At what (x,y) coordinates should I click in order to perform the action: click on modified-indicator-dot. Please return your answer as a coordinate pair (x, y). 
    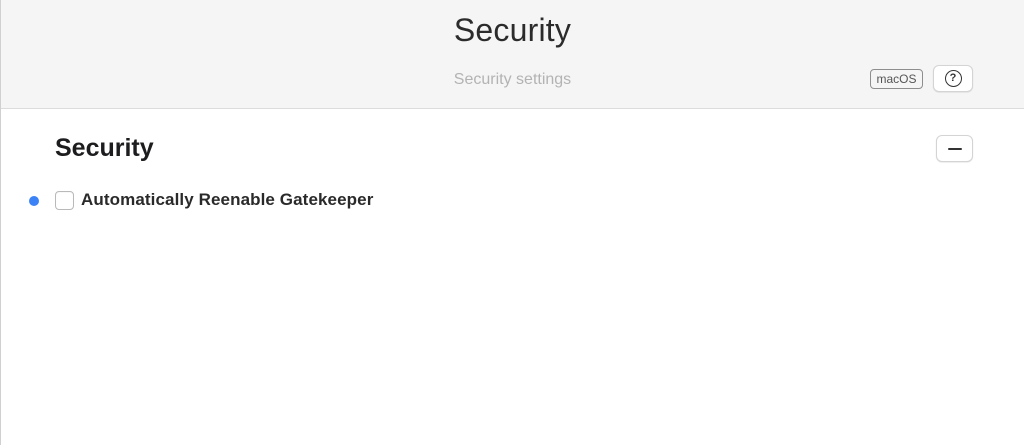
    Looking at the image, I should click on (34, 201).